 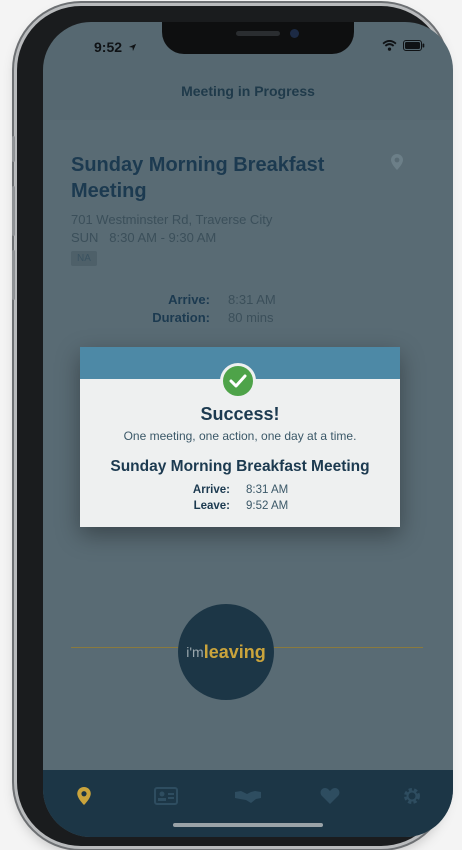 I want to click on dialog-leave-value: 9:52 AM, so click(x=267, y=506).